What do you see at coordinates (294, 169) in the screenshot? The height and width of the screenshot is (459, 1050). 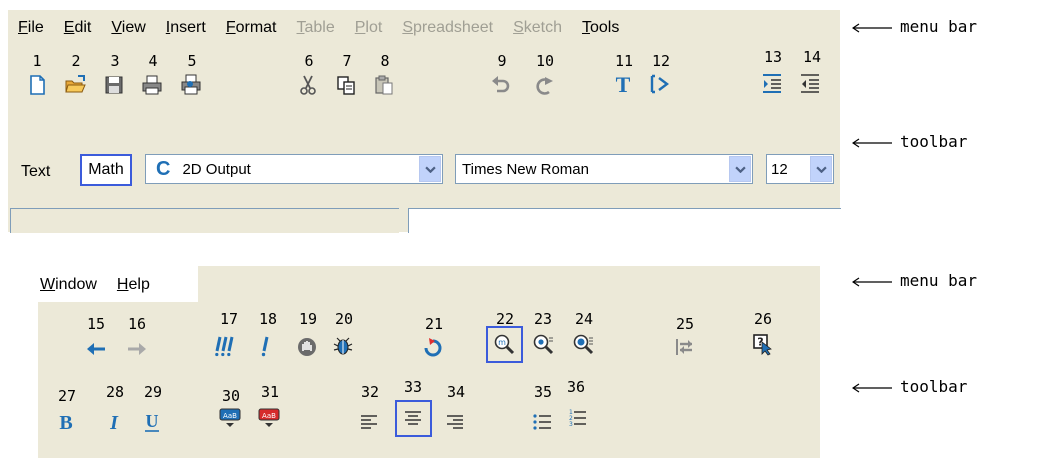 I see `output-style-select: C 2D Output` at bounding box center [294, 169].